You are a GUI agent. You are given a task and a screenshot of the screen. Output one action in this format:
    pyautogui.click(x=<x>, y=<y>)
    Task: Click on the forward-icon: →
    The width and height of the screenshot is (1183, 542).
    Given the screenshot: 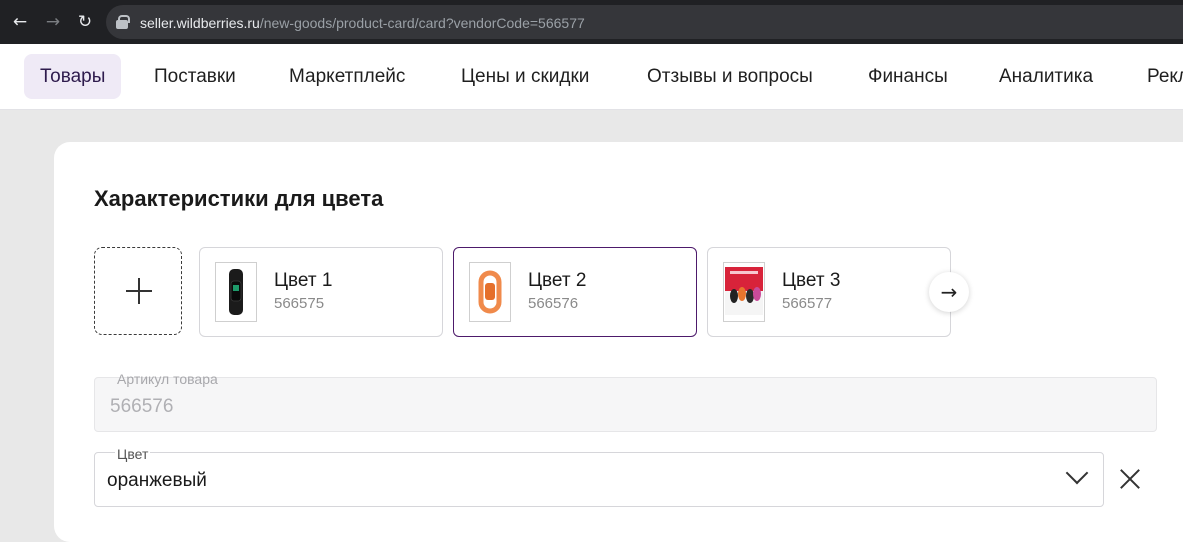 What is the action you would take?
    pyautogui.click(x=53, y=22)
    